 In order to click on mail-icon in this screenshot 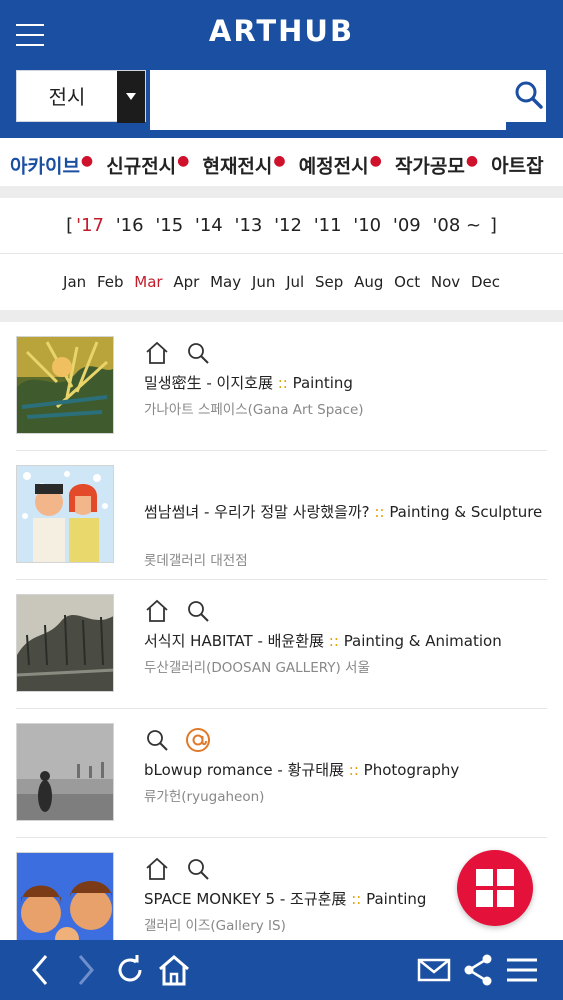, I will do `click(434, 970)`.